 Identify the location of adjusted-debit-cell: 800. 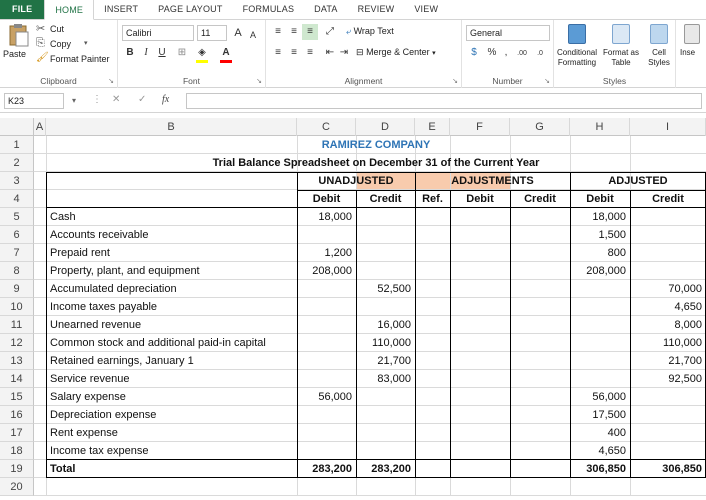
(600, 253).